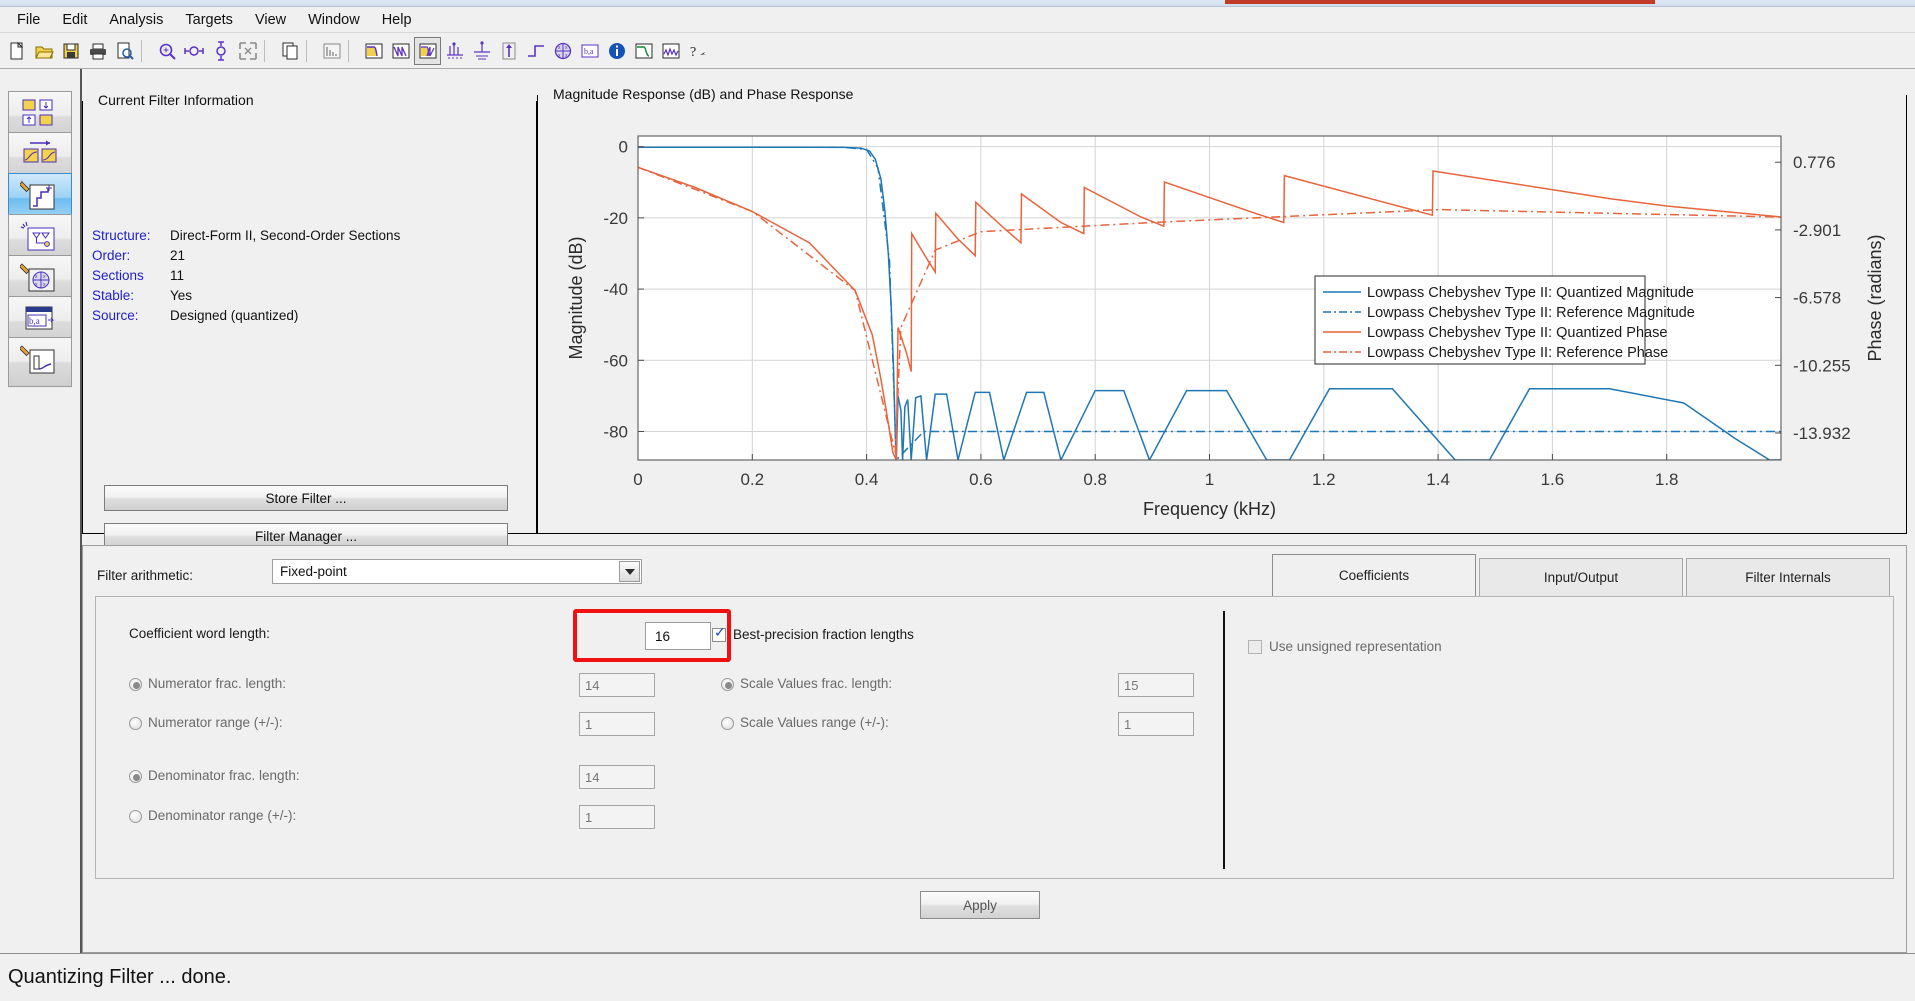 This screenshot has height=1001, width=1915. What do you see at coordinates (193, 51) in the screenshot?
I see `zoom-x-icon` at bounding box center [193, 51].